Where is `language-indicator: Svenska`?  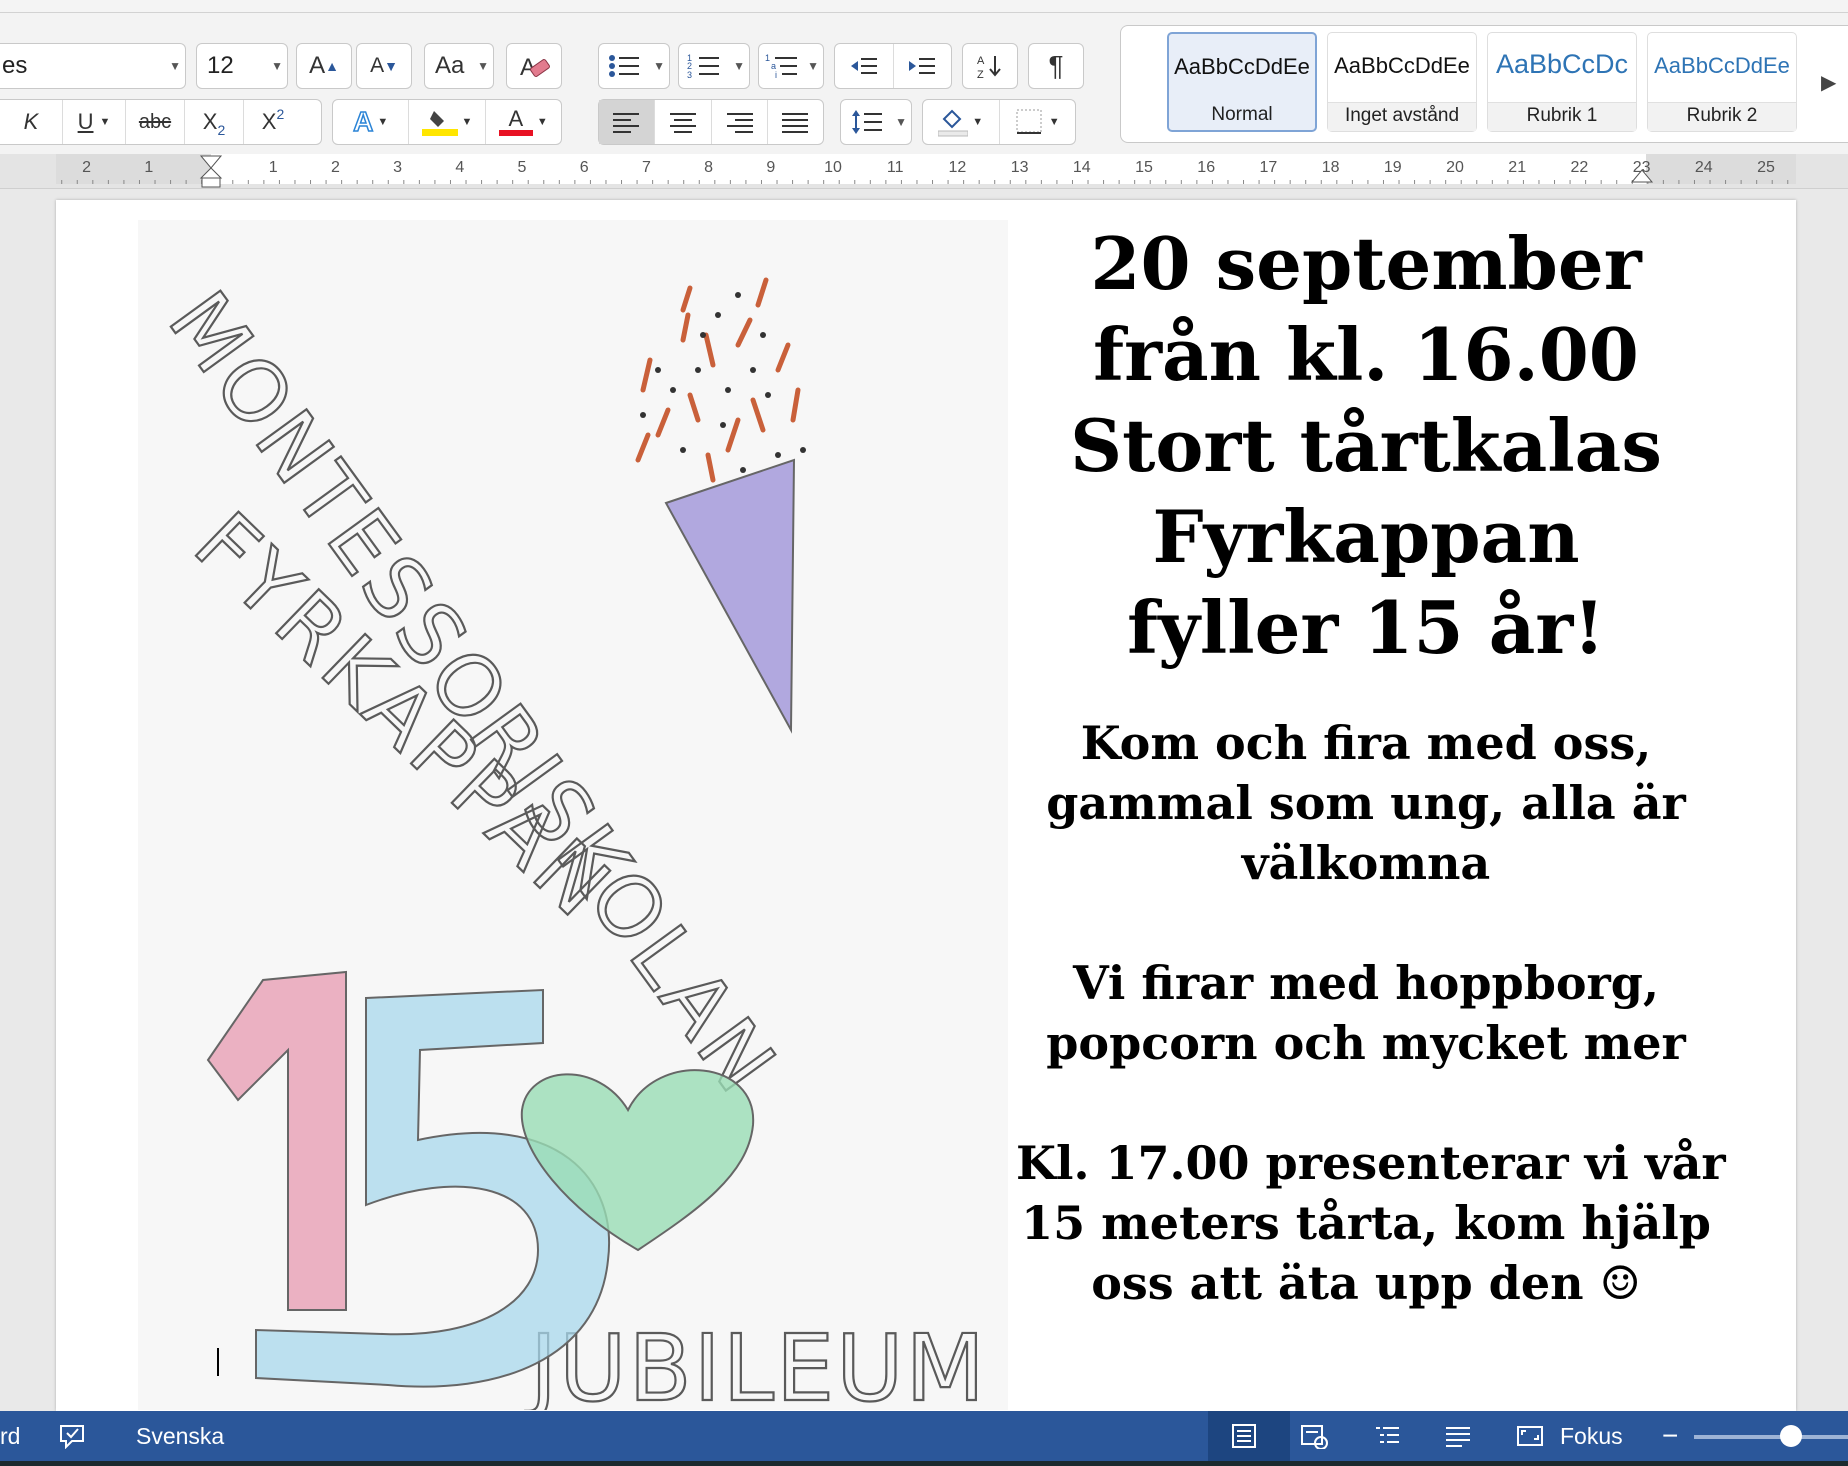
language-indicator: Svenska is located at coordinates (180, 1436).